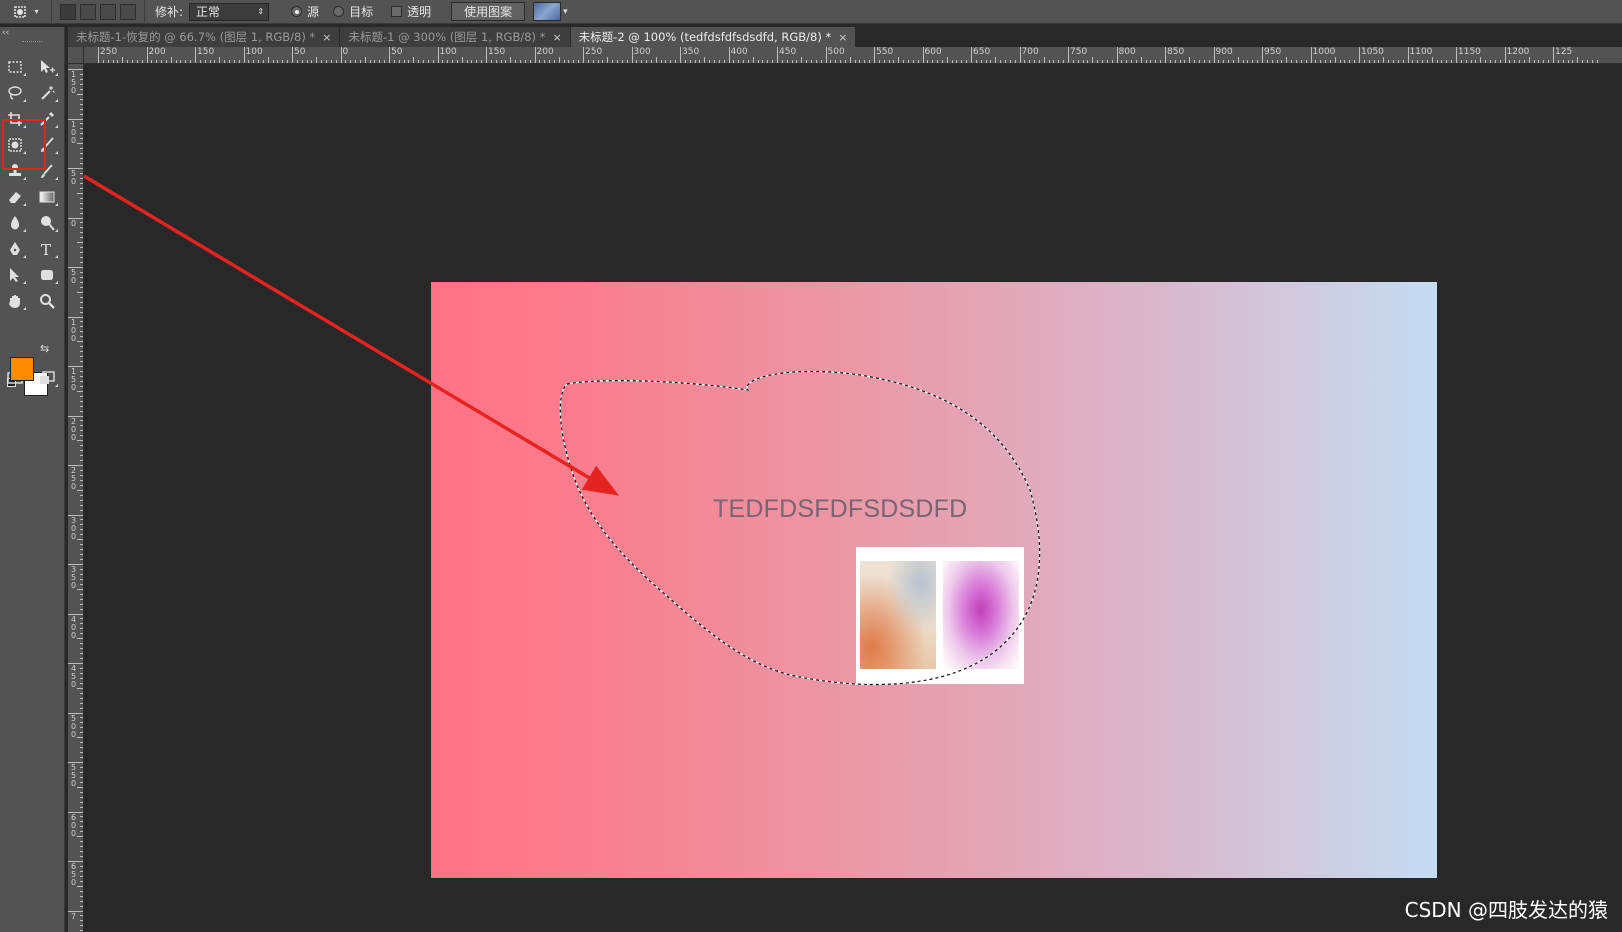 This screenshot has width=1622, height=932. What do you see at coordinates (5, 33) in the screenshot?
I see `collapse-panel-icon: ‹‹` at bounding box center [5, 33].